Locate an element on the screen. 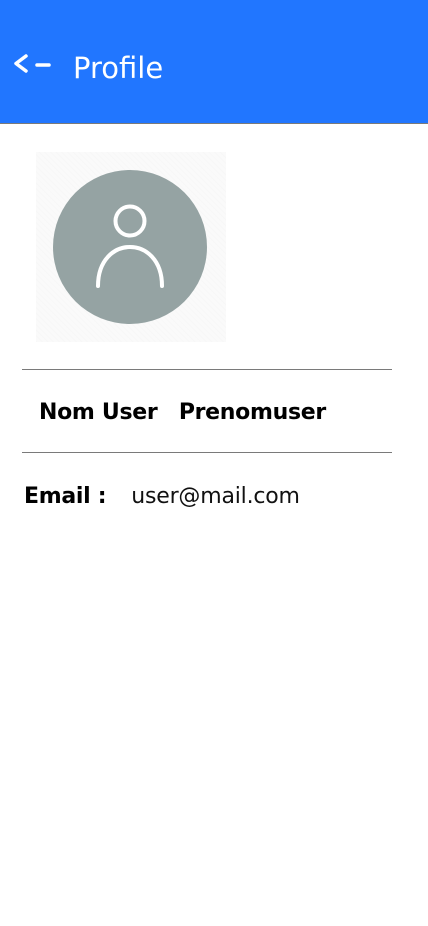 This screenshot has width=428, height=926. back-arrow-icon is located at coordinates (34, 65).